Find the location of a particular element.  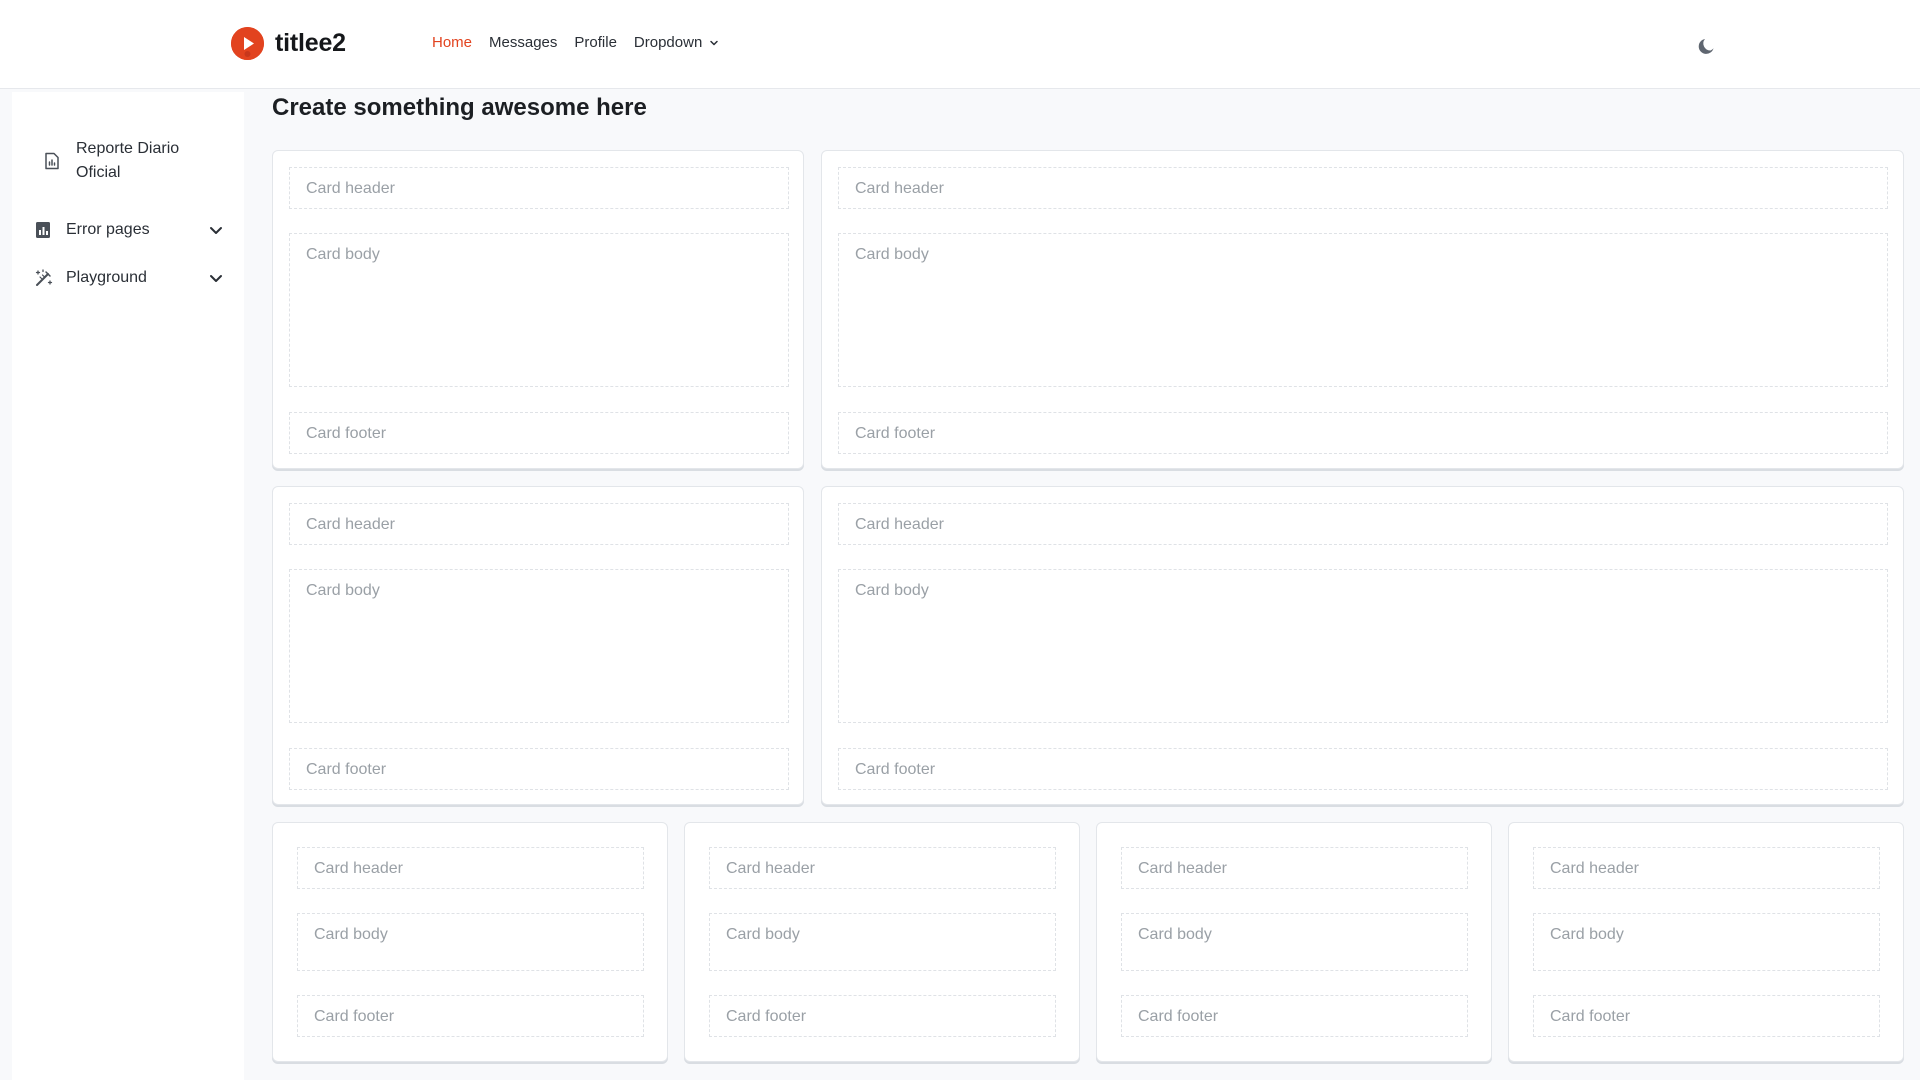

bar-chart-icon is located at coordinates (44, 230).